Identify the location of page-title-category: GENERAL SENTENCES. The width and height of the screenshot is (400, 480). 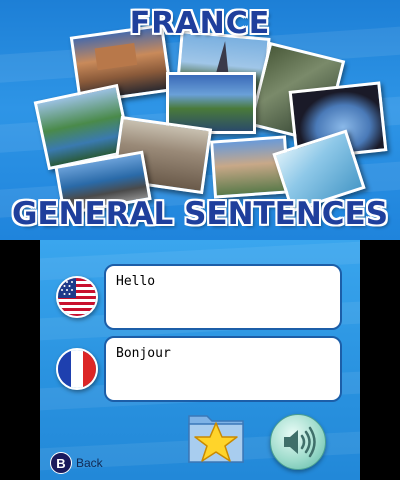
(200, 214).